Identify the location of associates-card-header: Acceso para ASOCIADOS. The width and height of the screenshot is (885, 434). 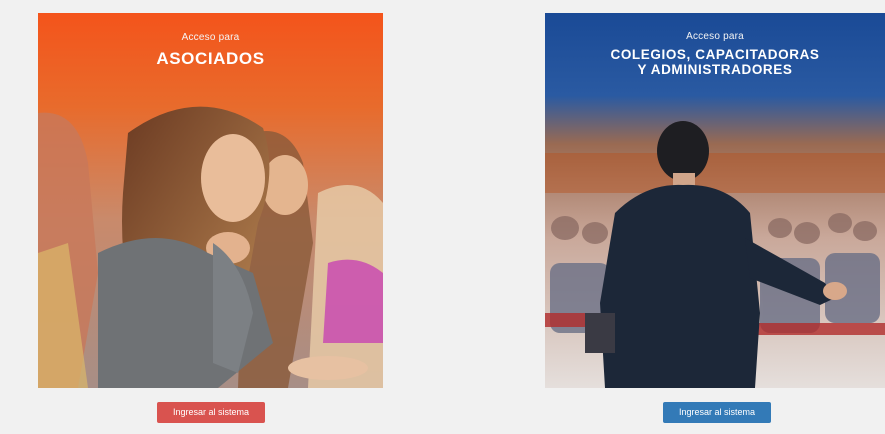
(210, 41).